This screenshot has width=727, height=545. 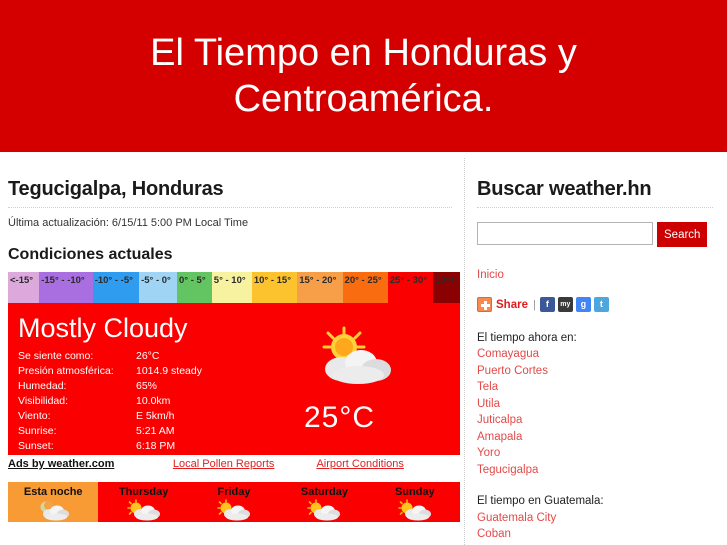 What do you see at coordinates (527, 337) in the screenshot?
I see `weather-now-label: El tiempo ahora en:` at bounding box center [527, 337].